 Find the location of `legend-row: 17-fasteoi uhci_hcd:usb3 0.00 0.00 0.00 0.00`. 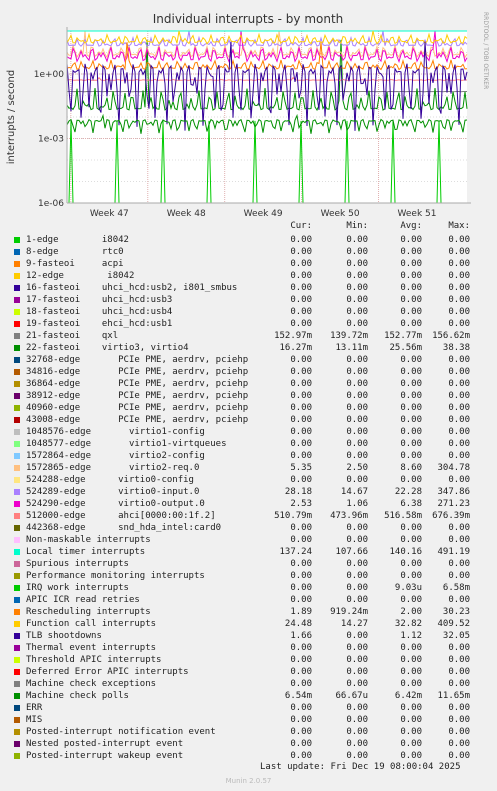

legend-row: 17-fasteoi uhci_hcd:usb3 0.00 0.00 0.00 0.00 is located at coordinates (248, 300).